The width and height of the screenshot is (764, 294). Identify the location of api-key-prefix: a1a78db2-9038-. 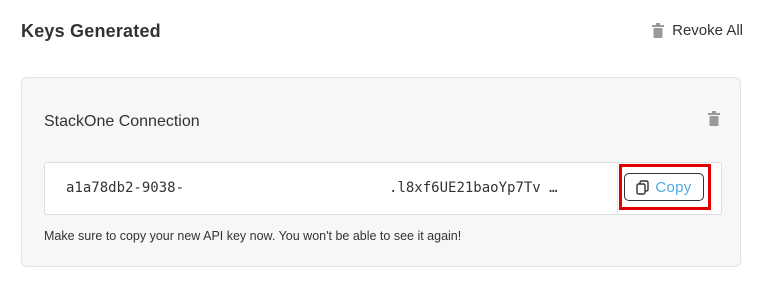
(125, 188).